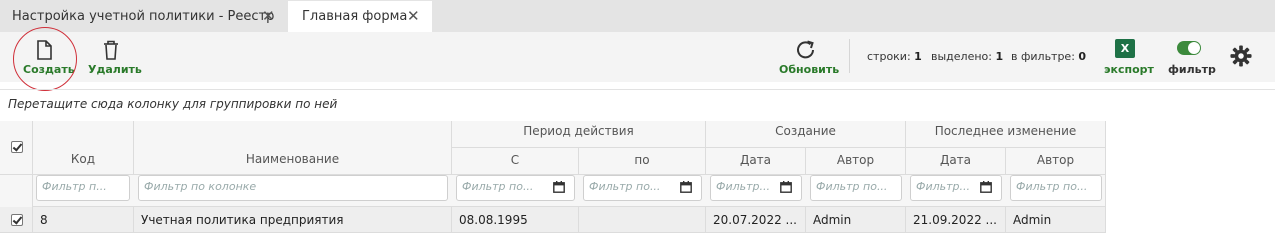 This screenshot has height=247, width=1275. What do you see at coordinates (143, 16) in the screenshot?
I see `tab-label: Настройка учетной политики - Реестр` at bounding box center [143, 16].